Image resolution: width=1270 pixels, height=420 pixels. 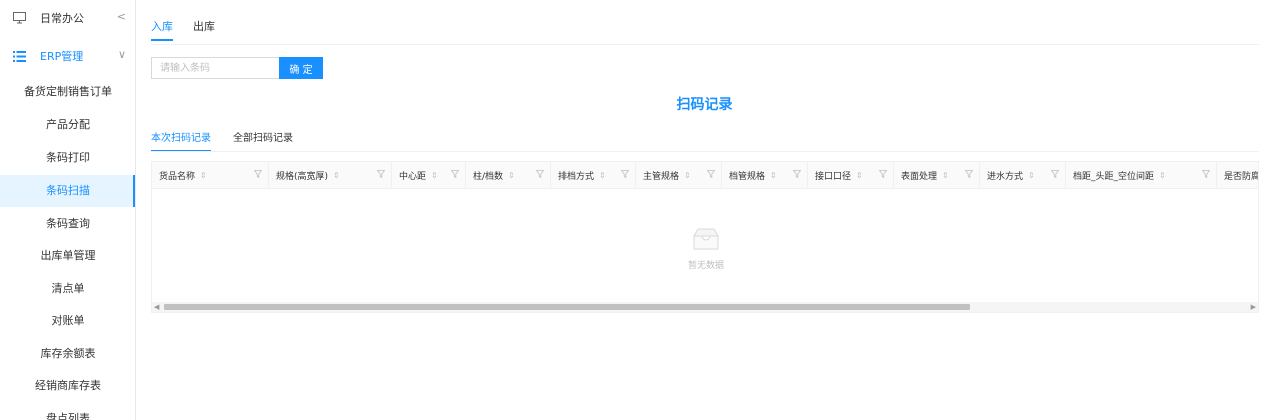 What do you see at coordinates (210, 175) in the screenshot?
I see `column-header: 货品名称 ⇕` at bounding box center [210, 175].